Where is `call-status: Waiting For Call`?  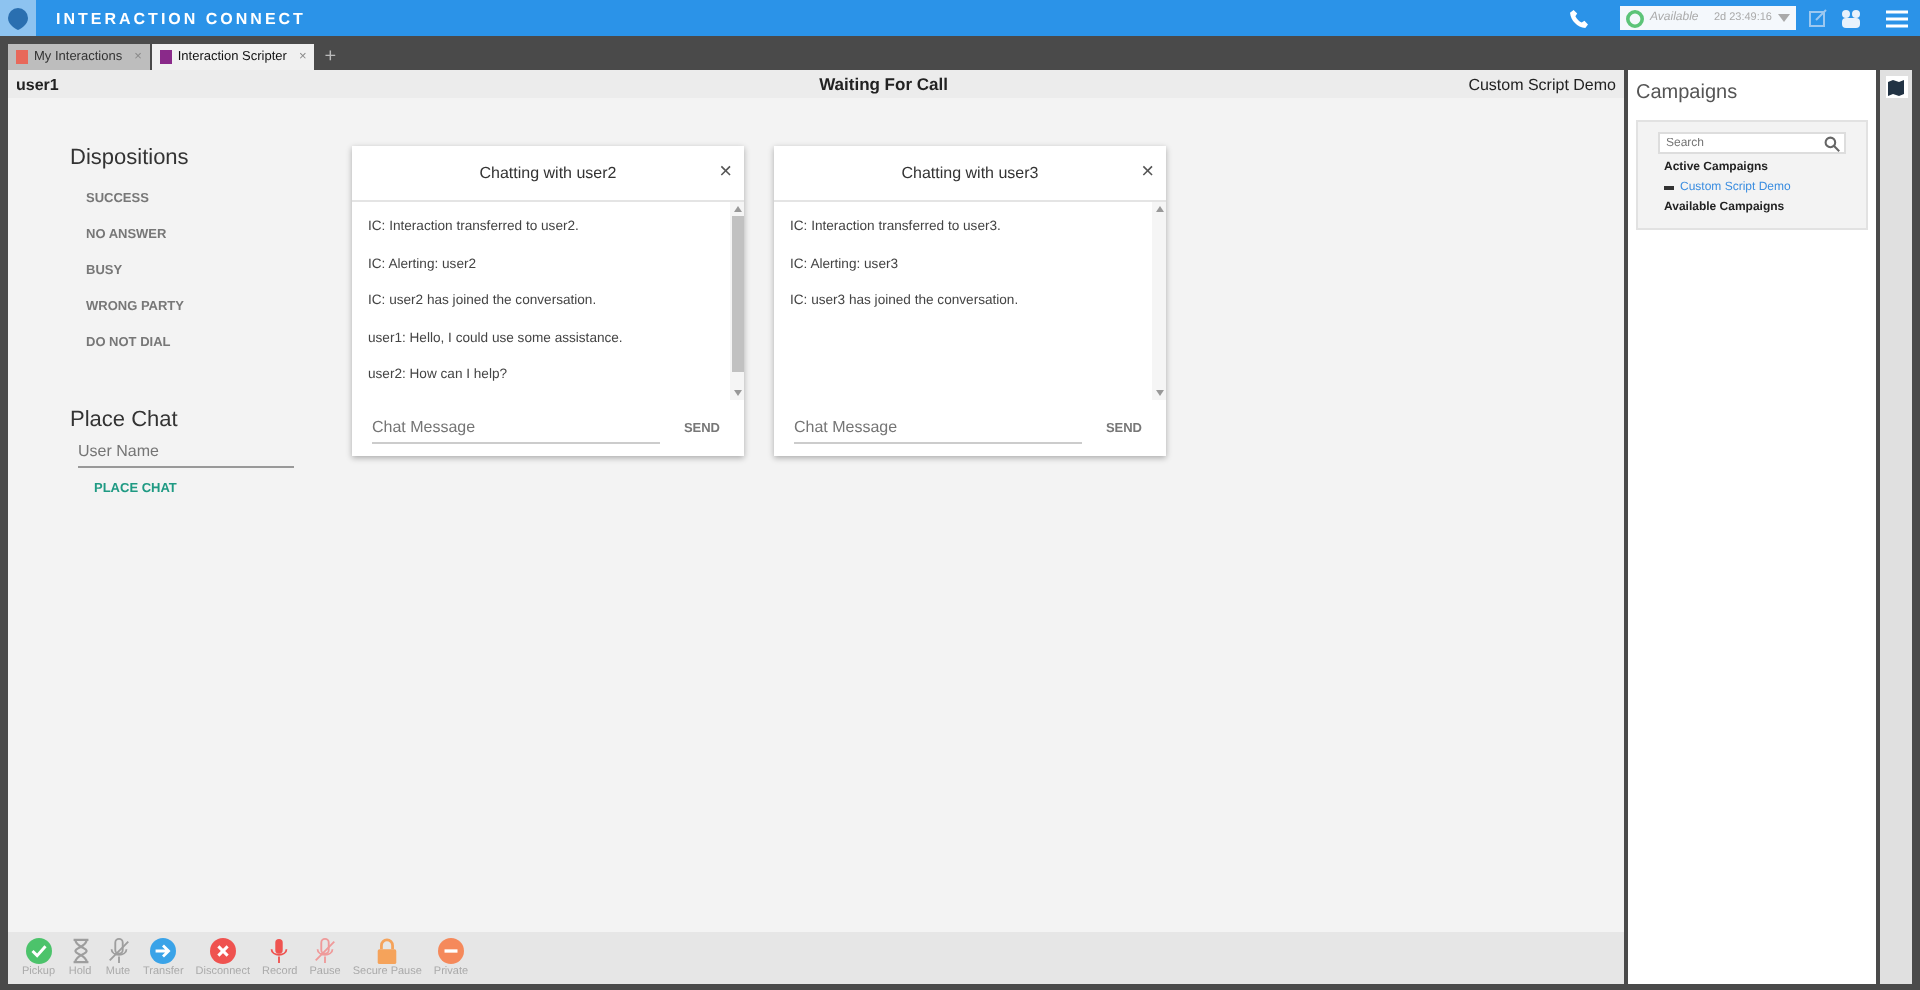 call-status: Waiting For Call is located at coordinates (883, 84).